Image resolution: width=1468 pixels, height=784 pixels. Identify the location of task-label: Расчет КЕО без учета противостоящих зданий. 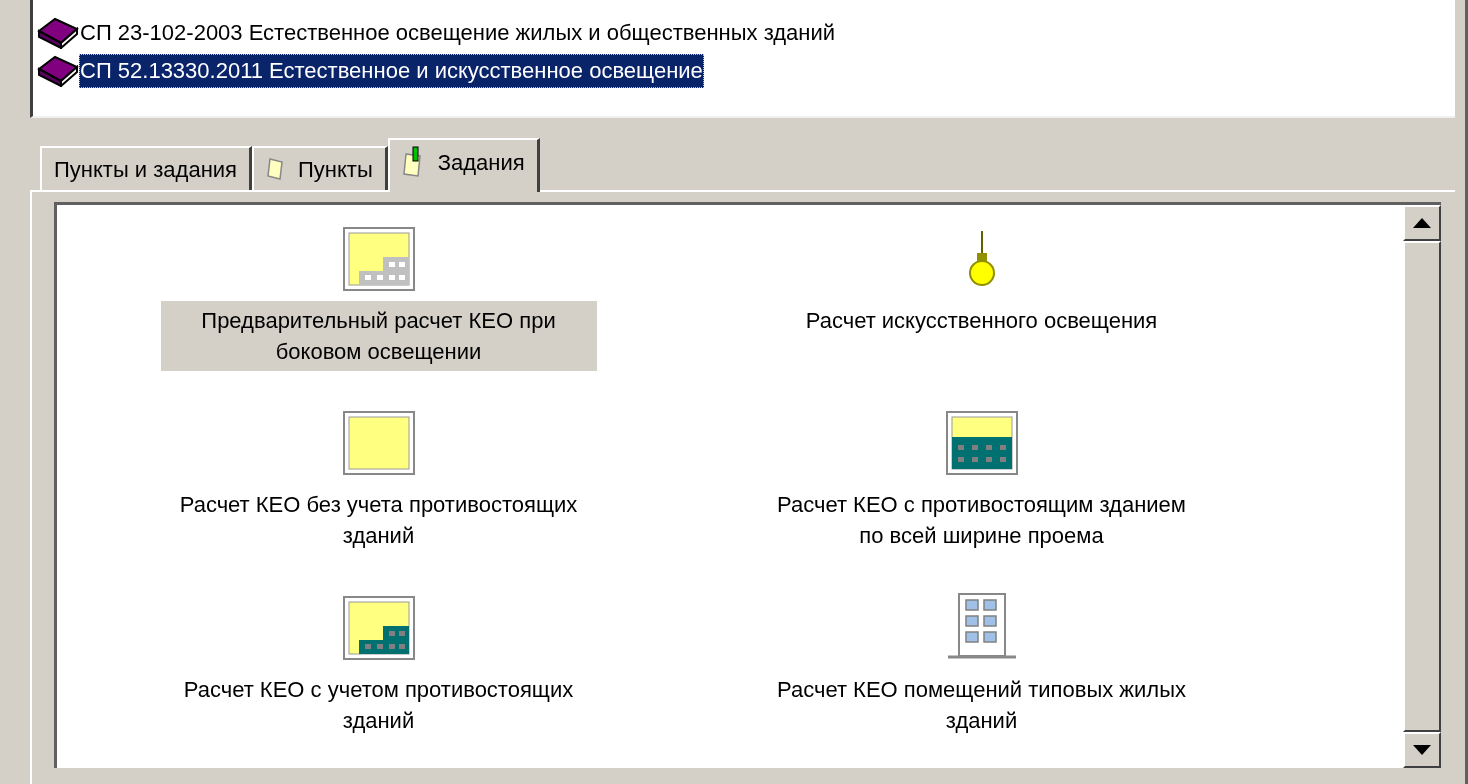
(378, 520).